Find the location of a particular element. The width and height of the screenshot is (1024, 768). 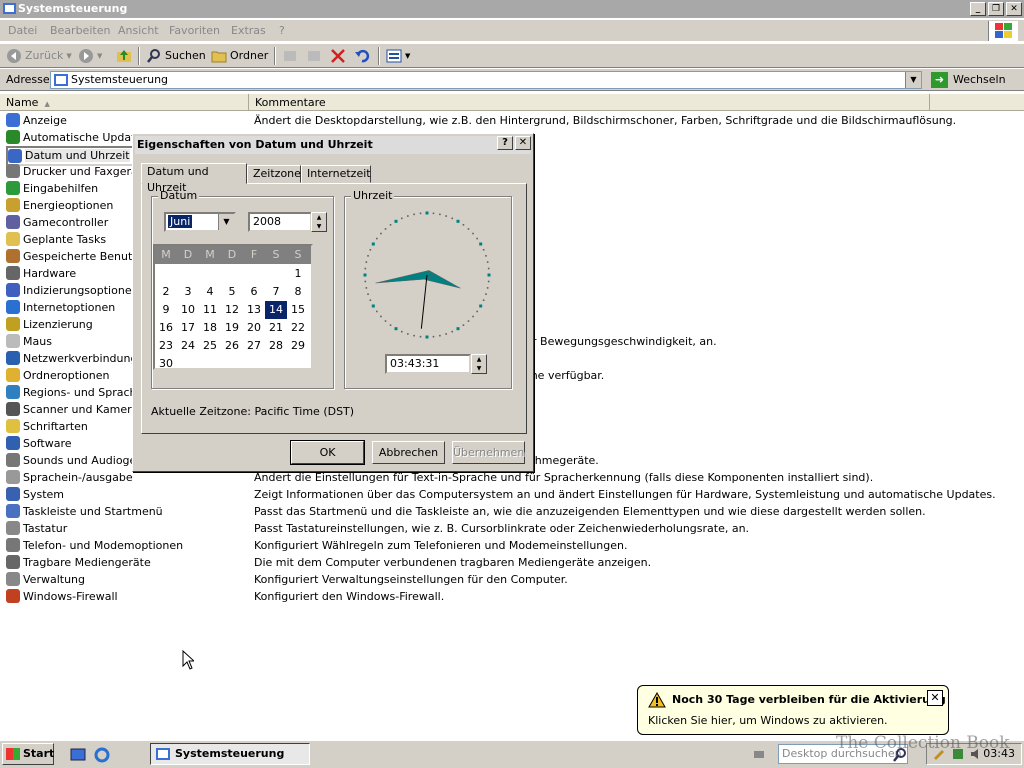

tab-datum-und-uhrzeit: Datum und Uhrzeit is located at coordinates (194, 178).